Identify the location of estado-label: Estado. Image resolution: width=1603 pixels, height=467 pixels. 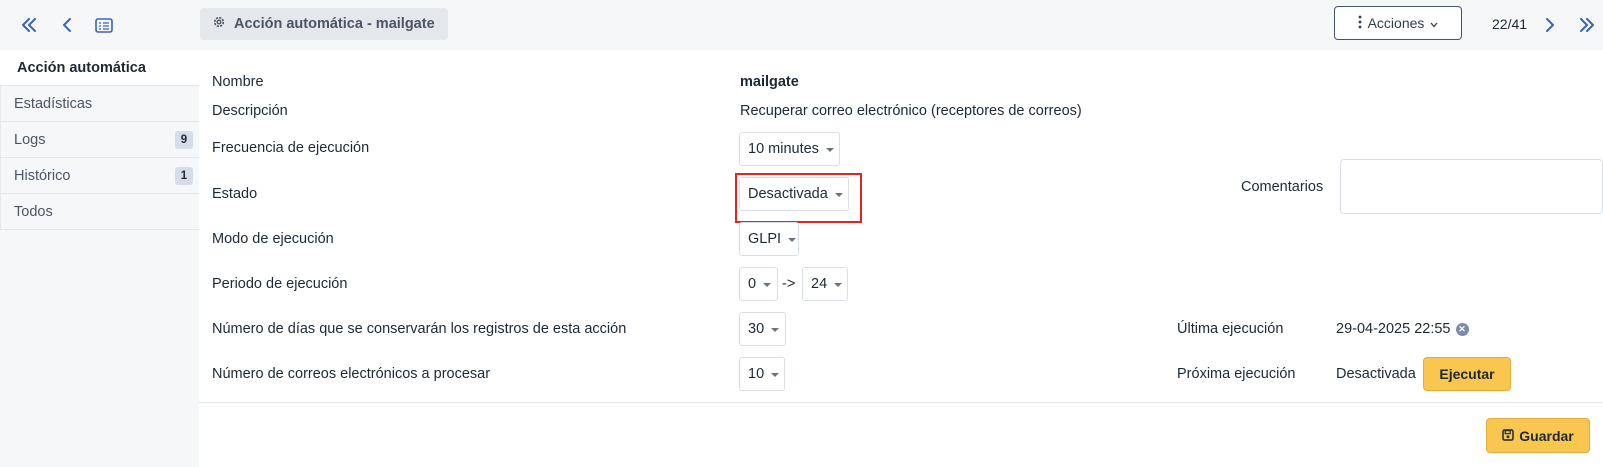
(235, 194).